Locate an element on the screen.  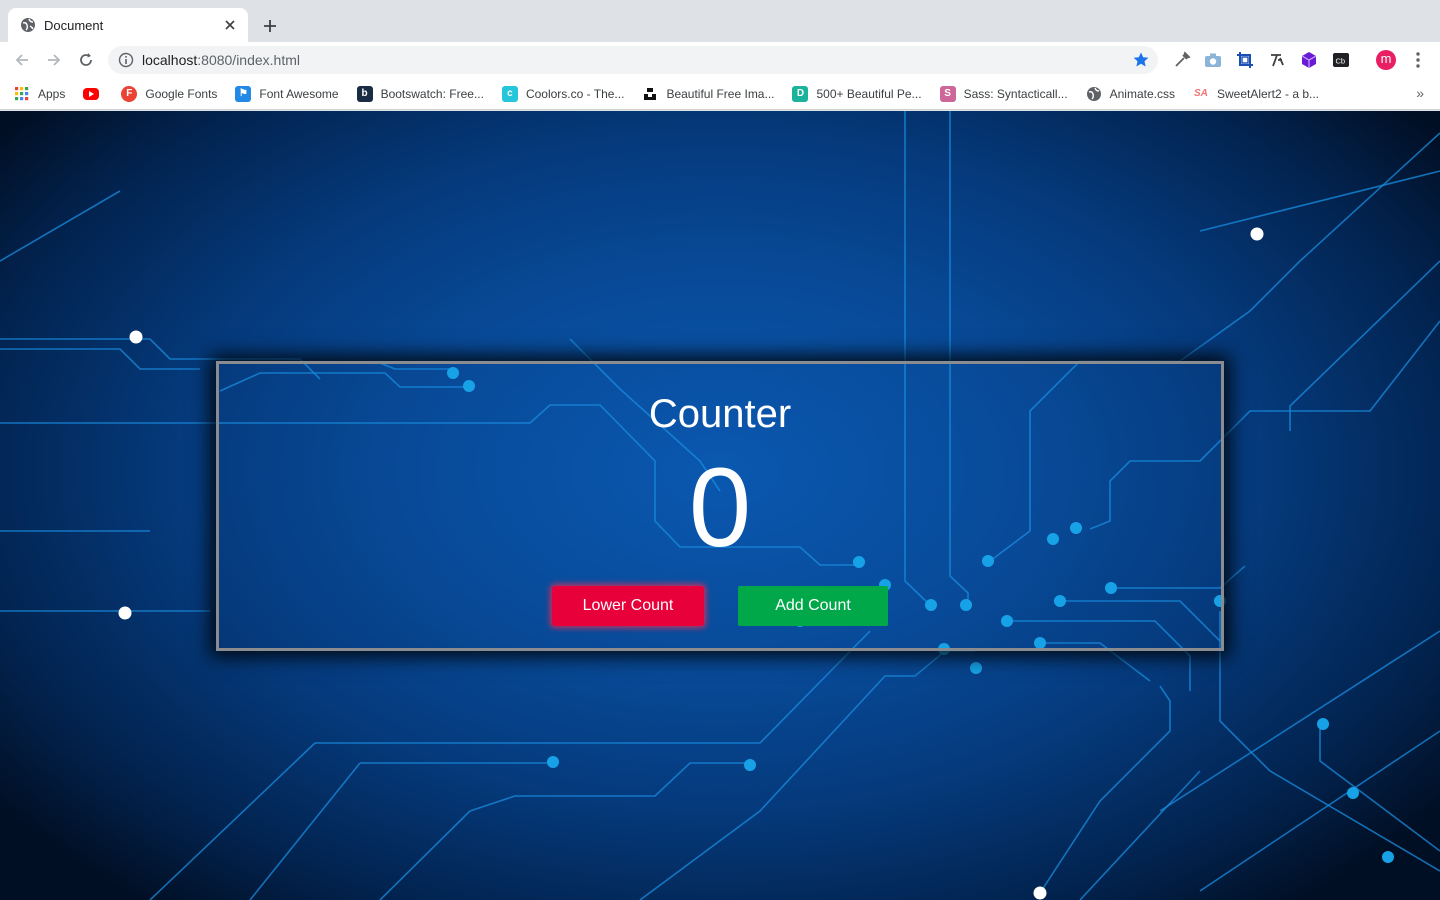
bookmark-item: F Google Fonts is located at coordinates (169, 93).